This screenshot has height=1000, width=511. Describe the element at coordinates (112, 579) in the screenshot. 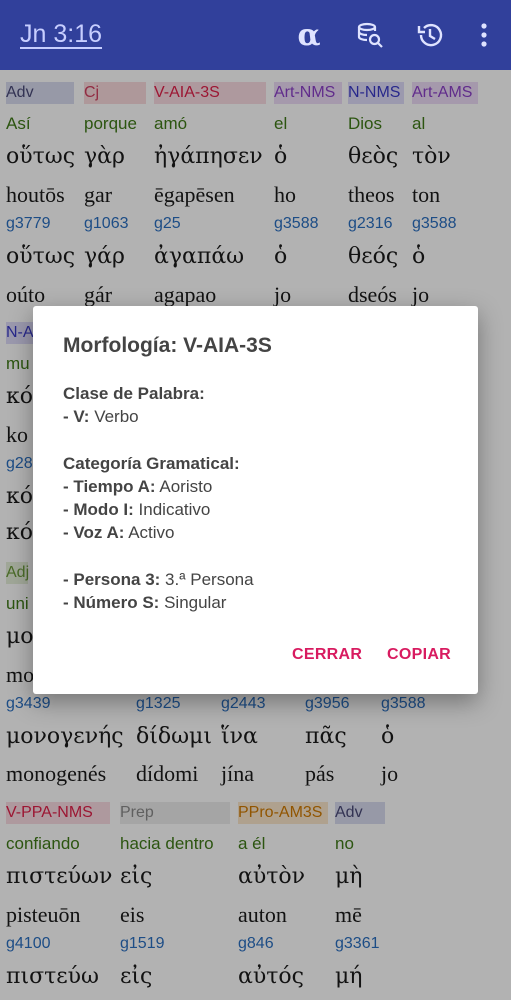

I see `field-key: - Persona 3:` at that location.